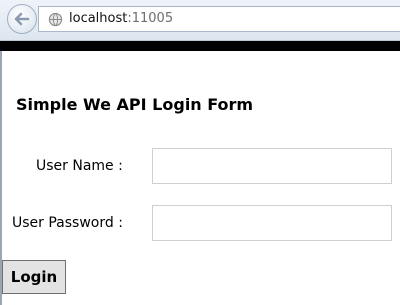 This screenshot has width=400, height=305. What do you see at coordinates (272, 223) in the screenshot?
I see `password-input` at bounding box center [272, 223].